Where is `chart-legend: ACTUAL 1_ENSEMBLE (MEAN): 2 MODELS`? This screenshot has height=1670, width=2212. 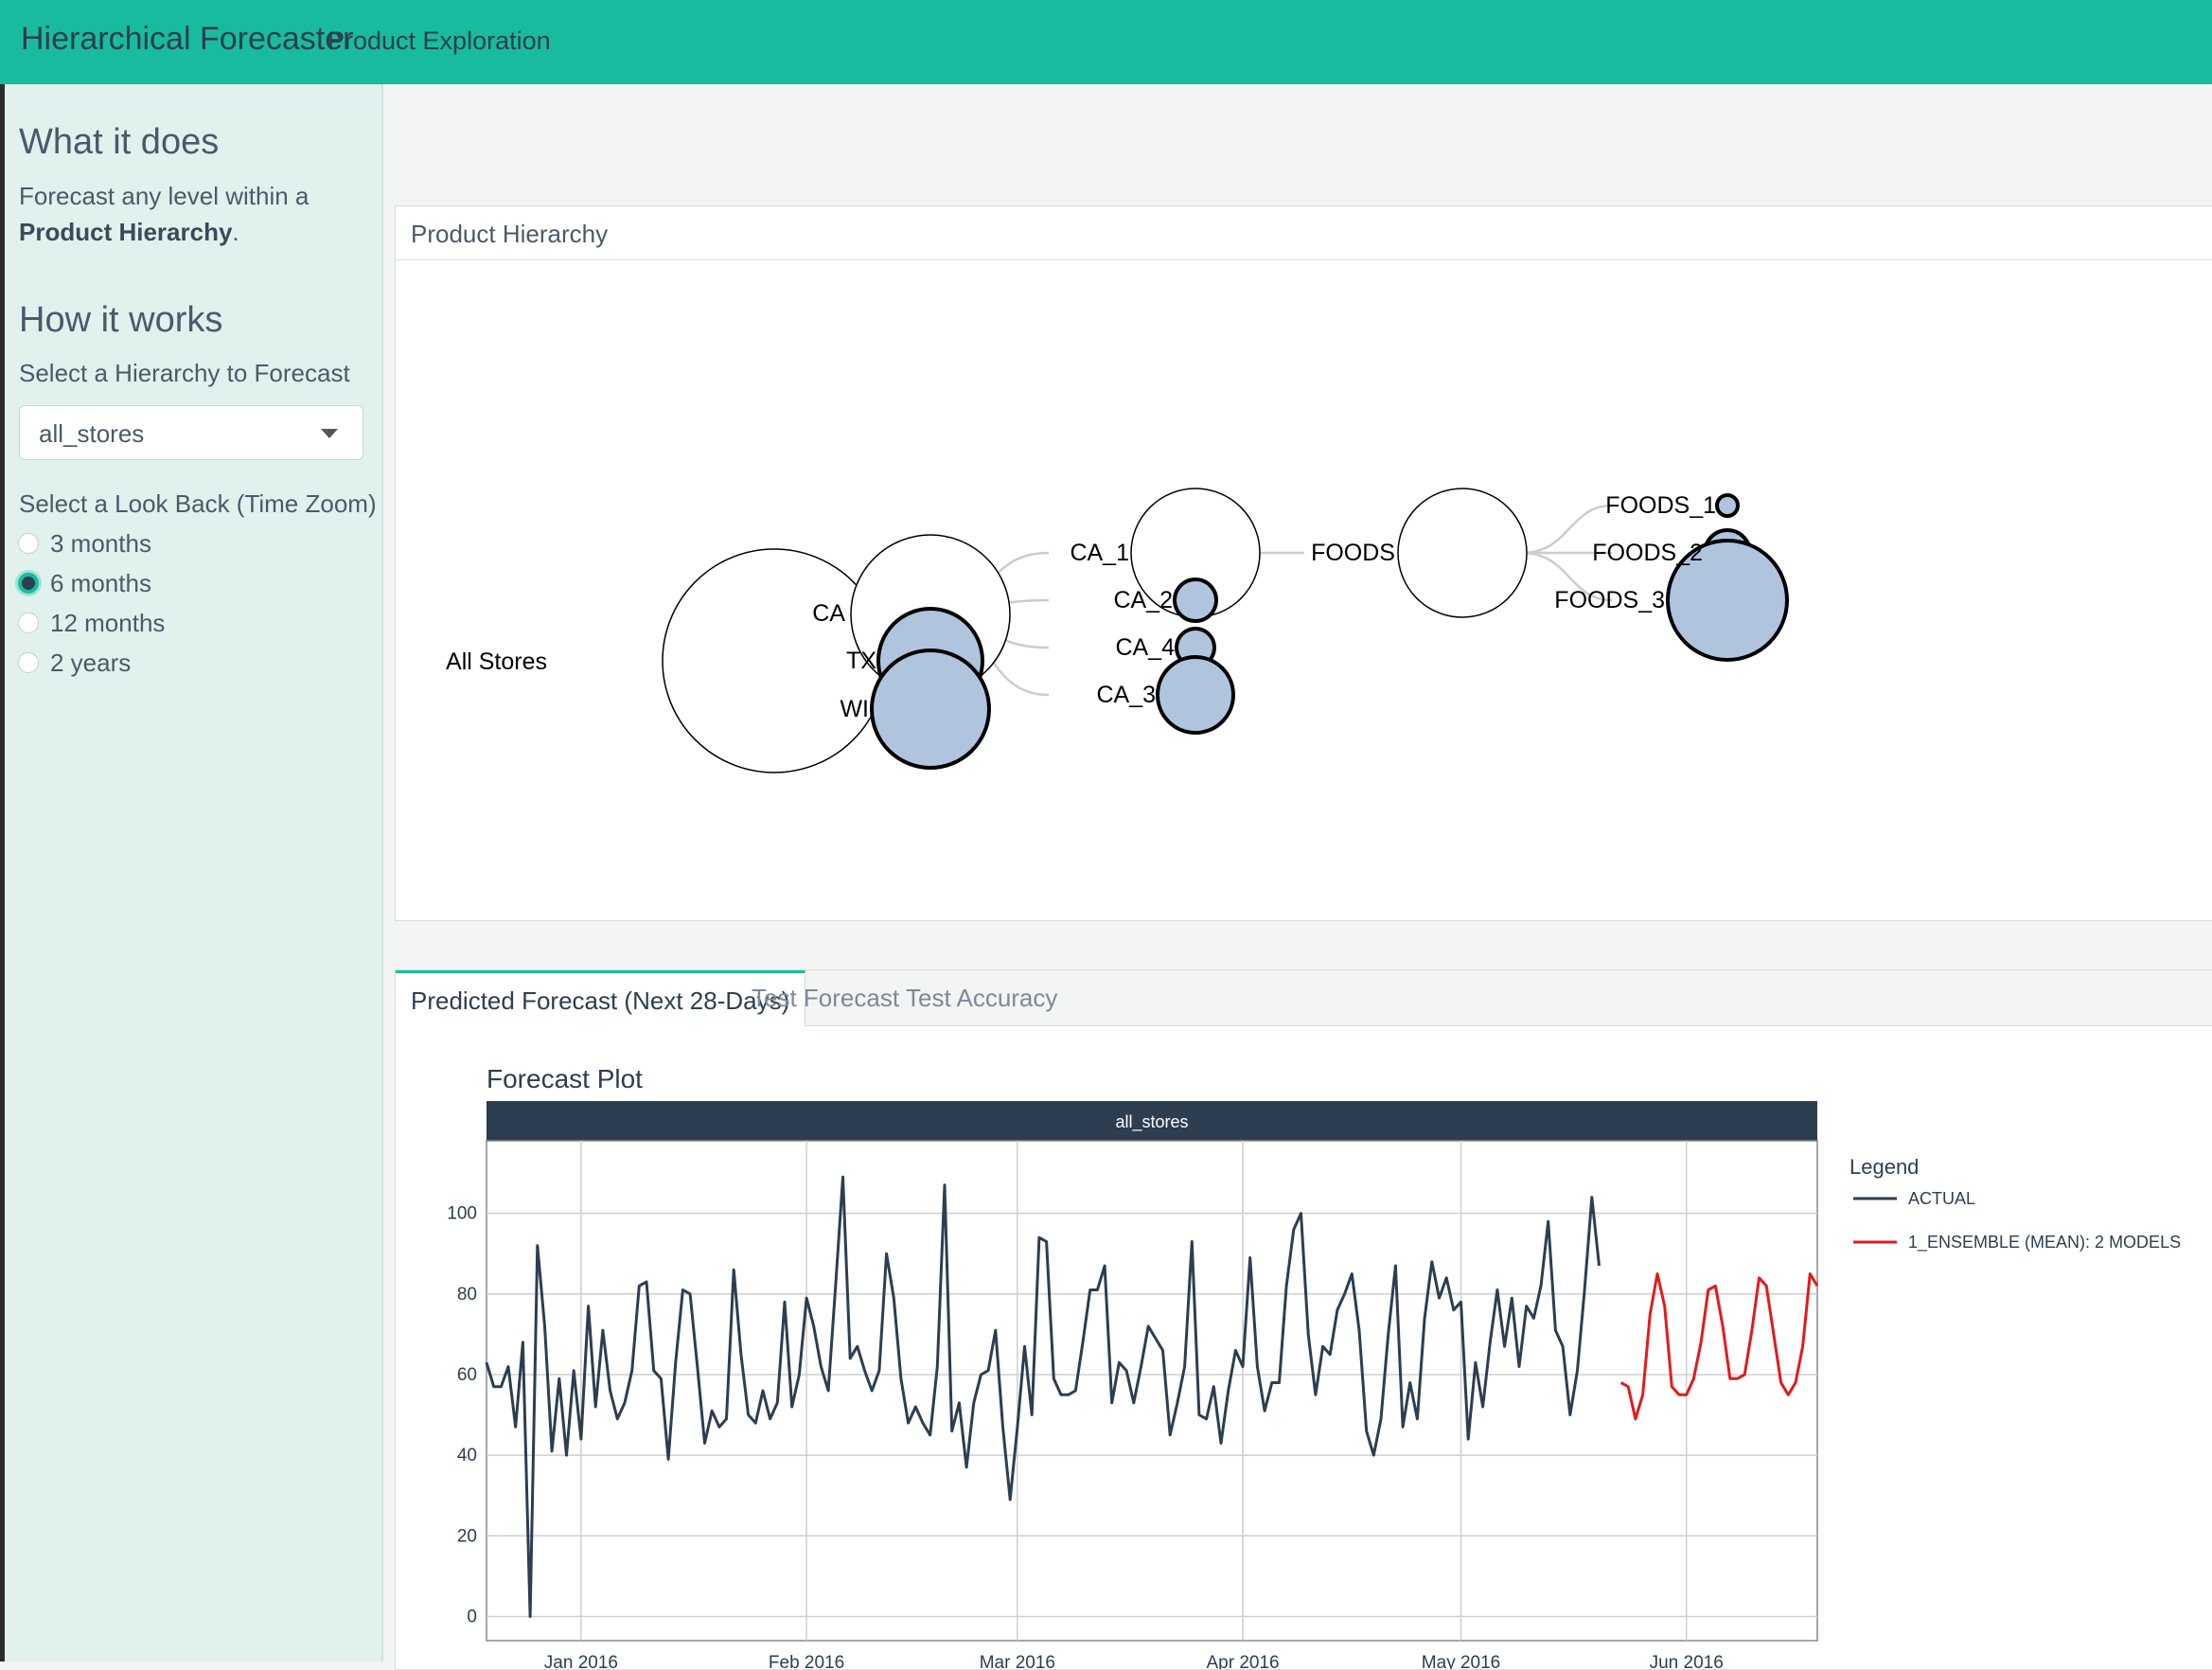 chart-legend: ACTUAL 1_ENSEMBLE (MEAN): 2 MODELS is located at coordinates (2017, 1220).